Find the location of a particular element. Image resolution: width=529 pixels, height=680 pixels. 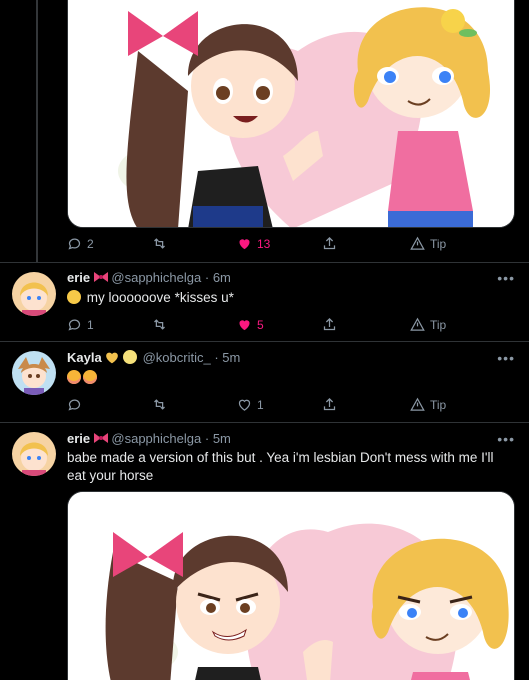

like-button: 13 is located at coordinates (253, 243).